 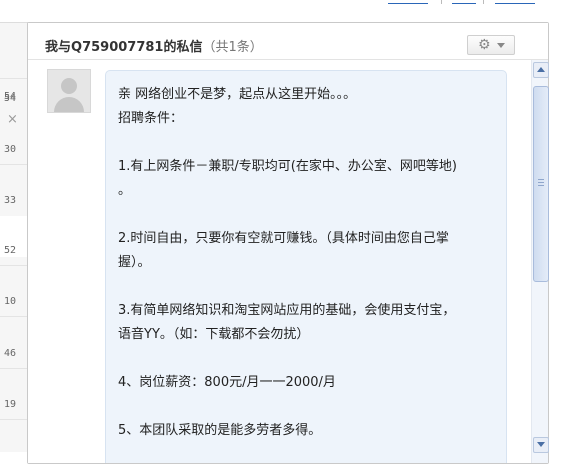 I want to click on message-line: 招聘条件：, so click(x=151, y=118).